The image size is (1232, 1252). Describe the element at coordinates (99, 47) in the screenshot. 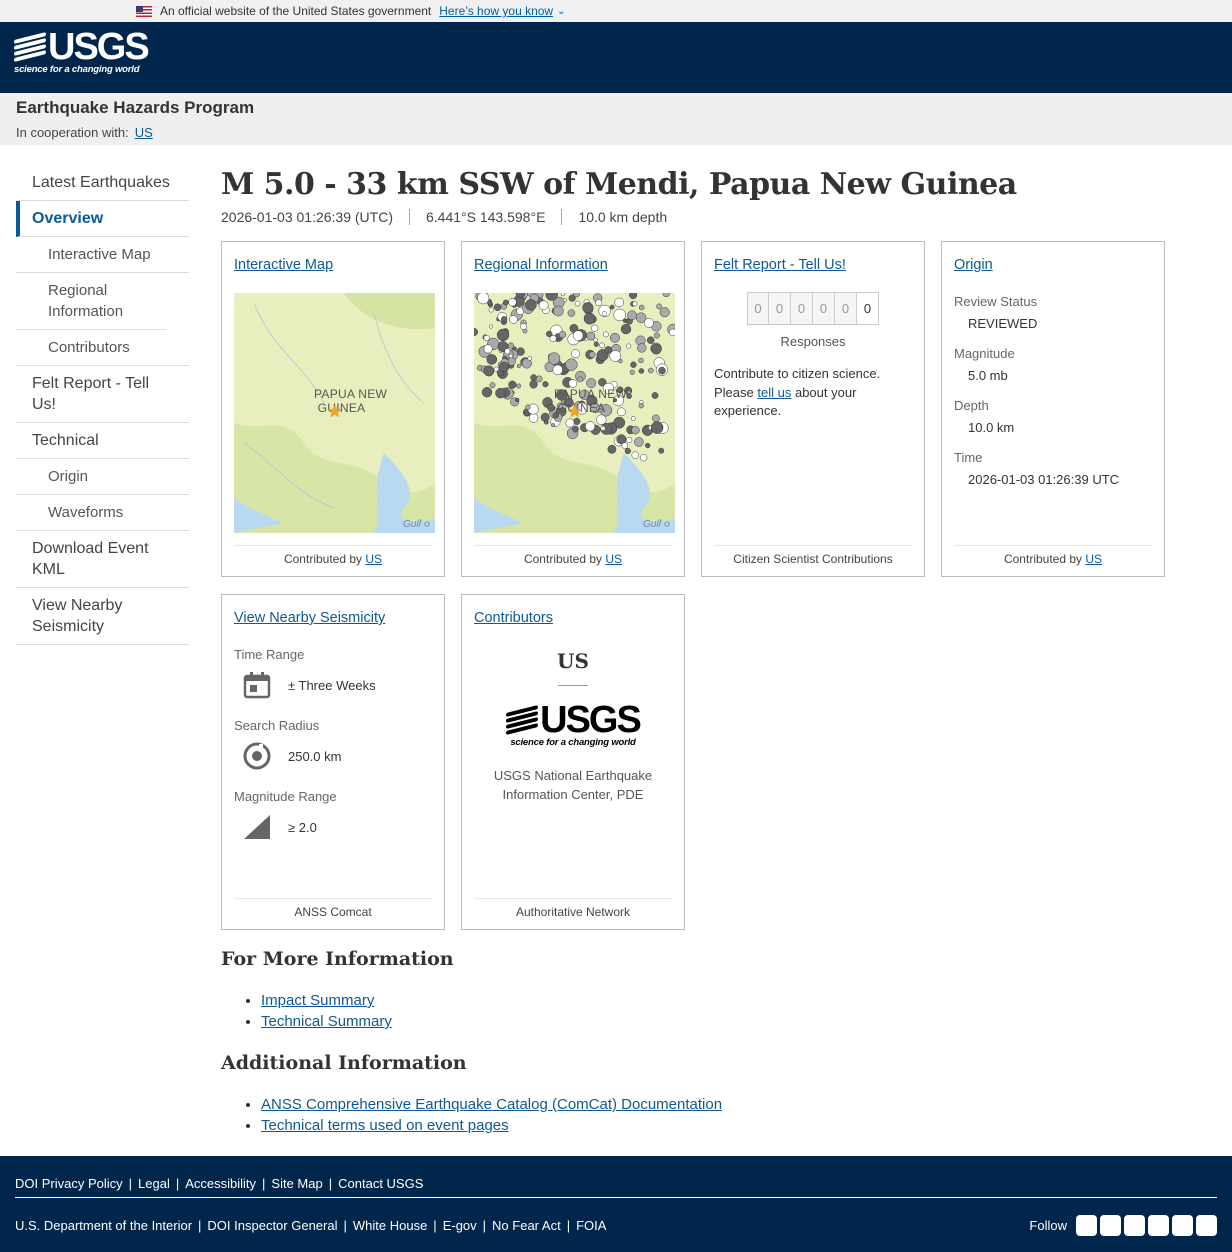

I see `logo-text: USGS` at that location.